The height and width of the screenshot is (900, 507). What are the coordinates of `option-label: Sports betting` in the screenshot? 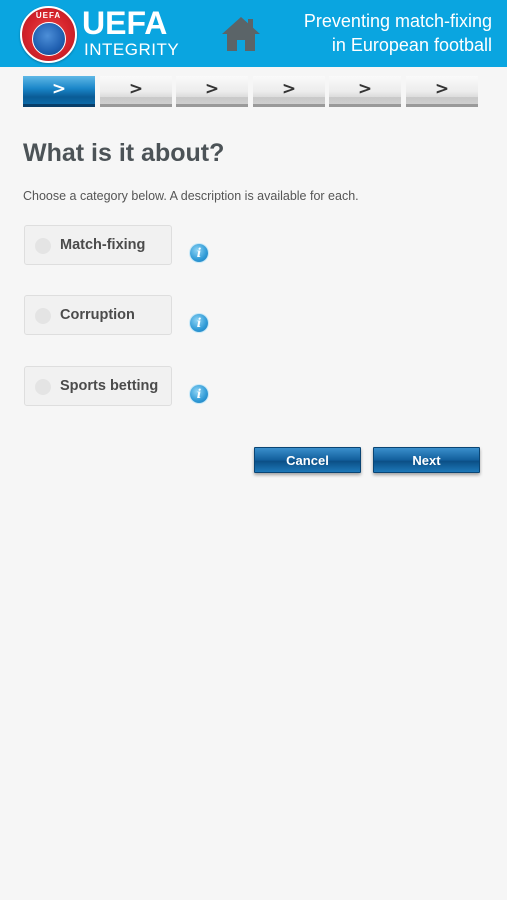 It's located at (109, 386).